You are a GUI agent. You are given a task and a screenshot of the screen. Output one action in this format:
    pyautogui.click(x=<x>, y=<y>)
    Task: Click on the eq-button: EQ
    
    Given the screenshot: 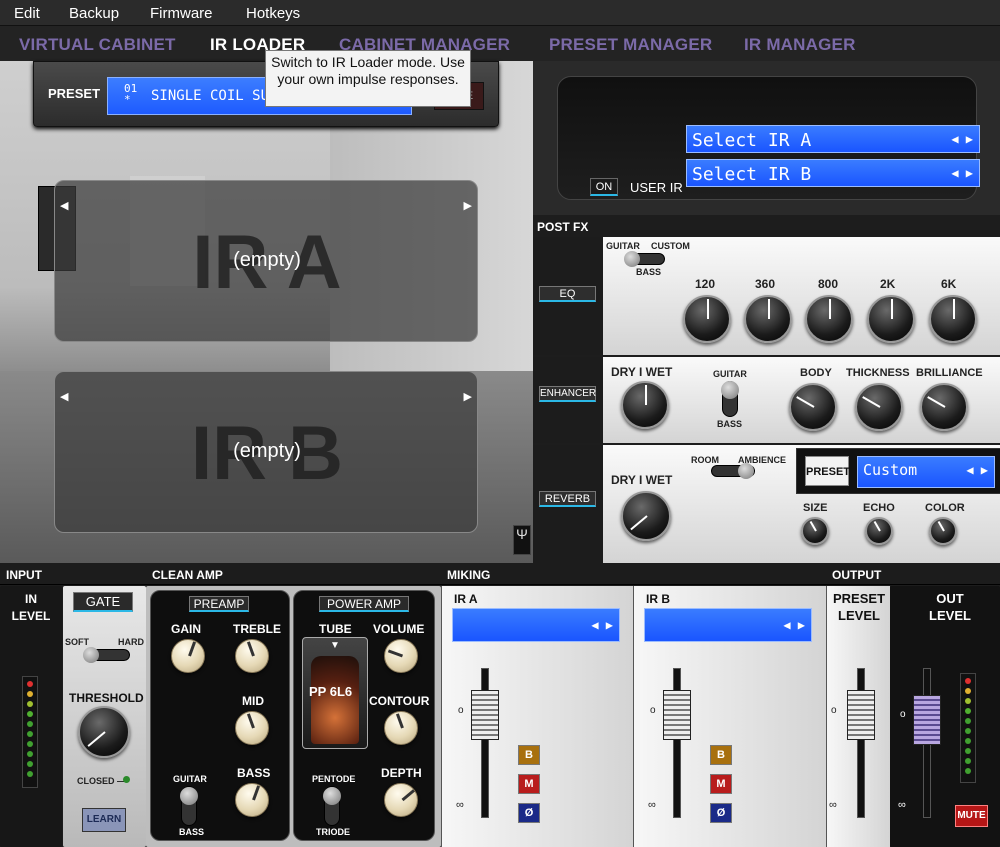 What is the action you would take?
    pyautogui.click(x=567, y=294)
    